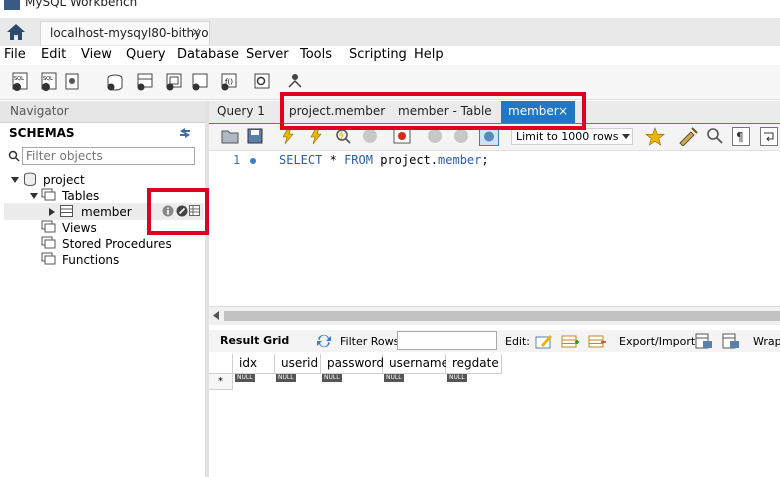 The height and width of the screenshot is (477, 780). I want to click on export-icon, so click(704, 341).